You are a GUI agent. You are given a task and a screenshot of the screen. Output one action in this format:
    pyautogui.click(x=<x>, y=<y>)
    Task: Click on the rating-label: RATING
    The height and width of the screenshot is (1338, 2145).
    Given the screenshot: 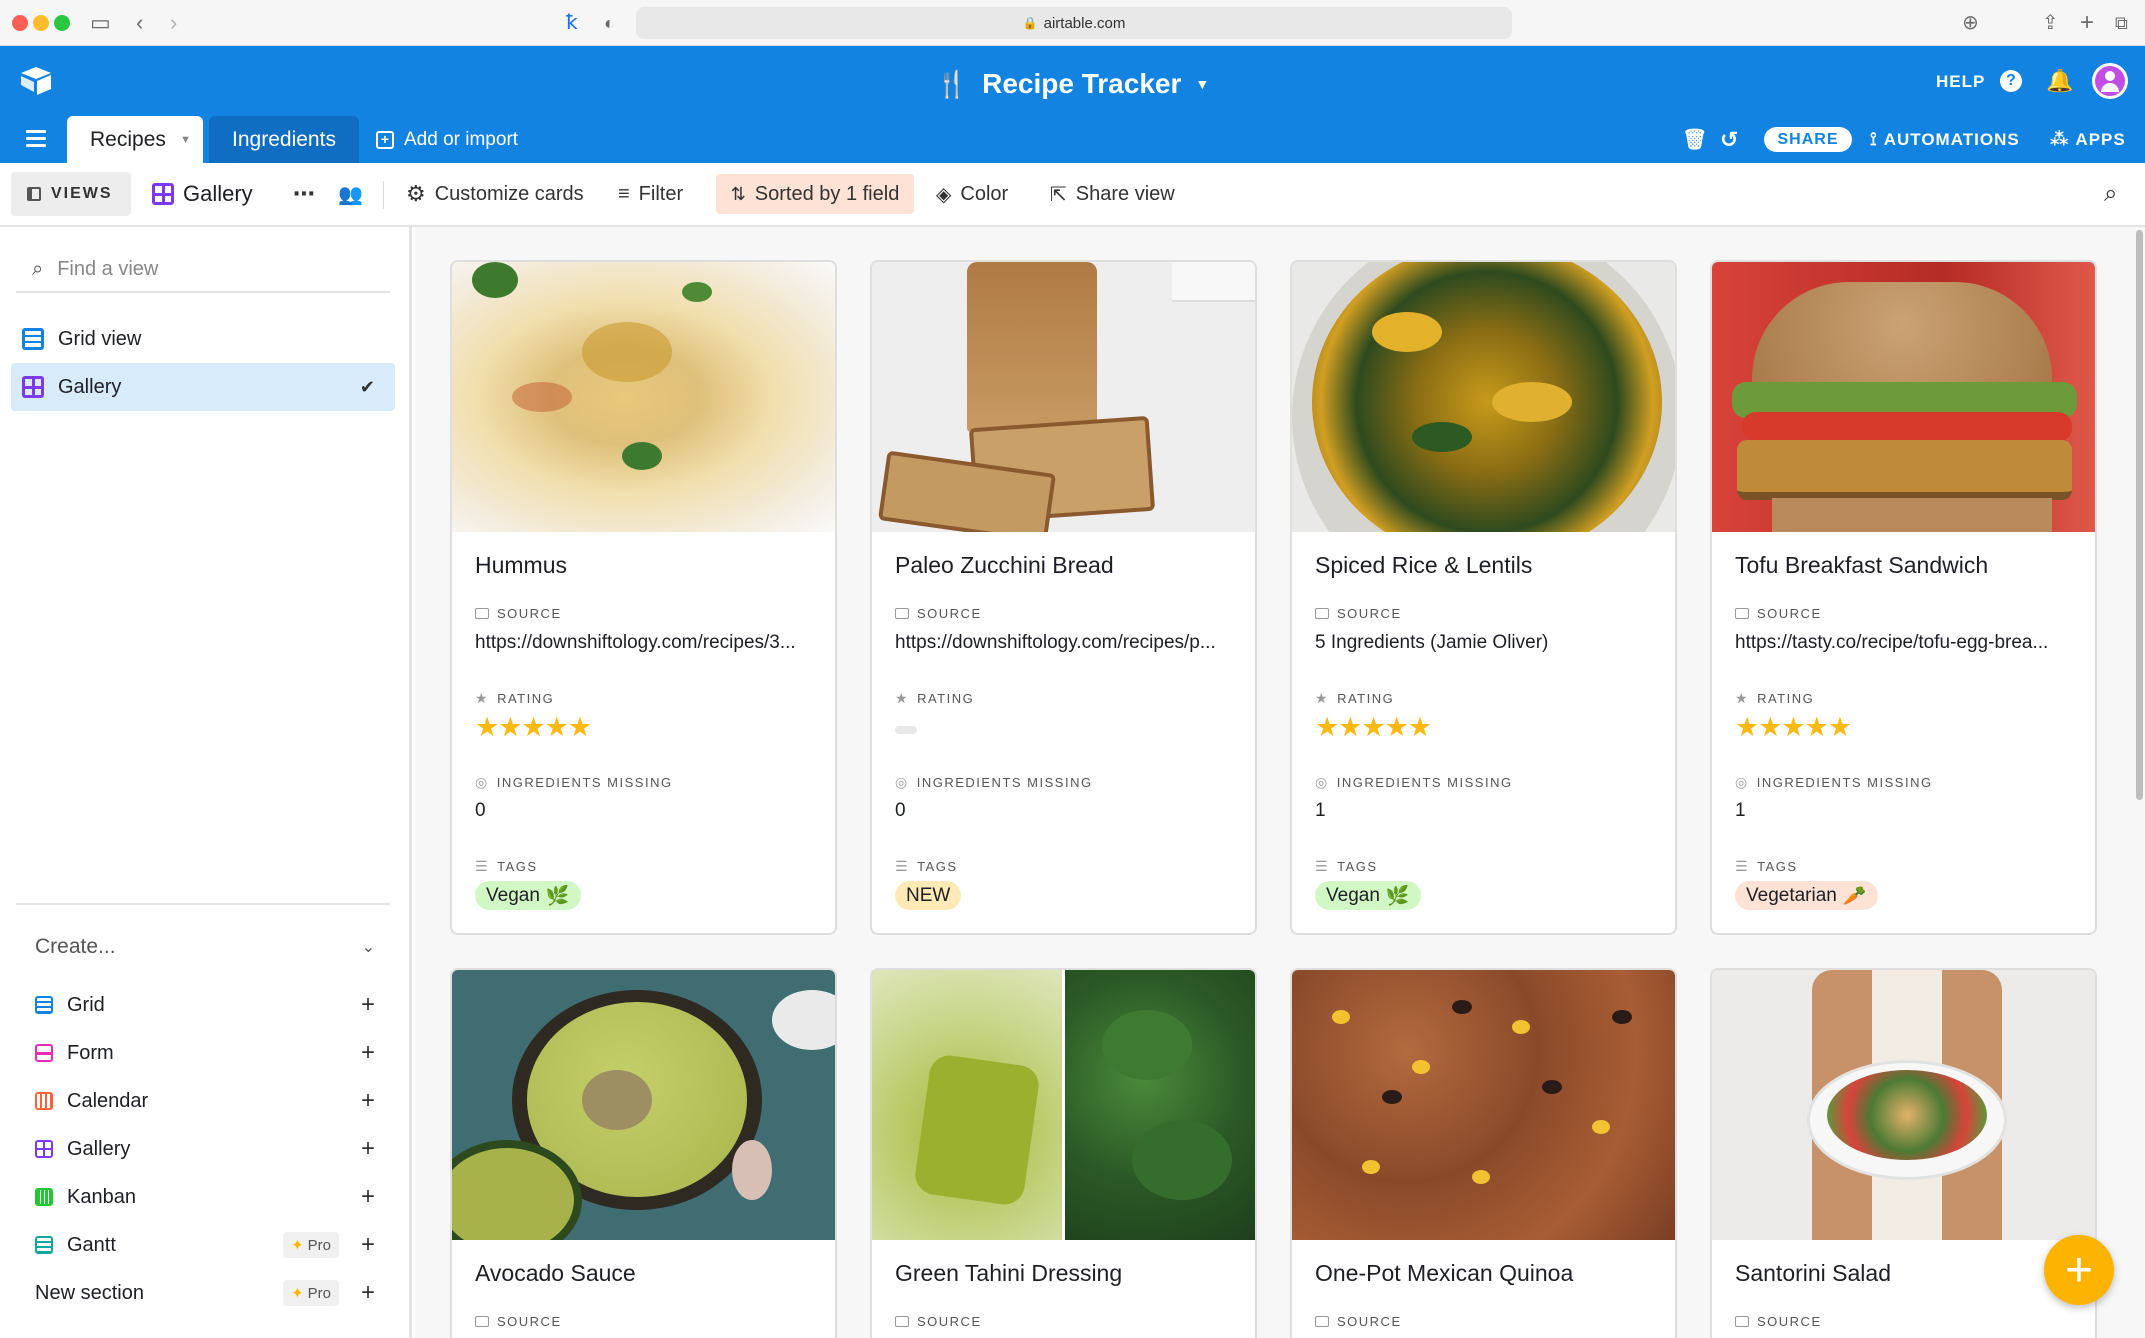 What is the action you would take?
    pyautogui.click(x=946, y=698)
    